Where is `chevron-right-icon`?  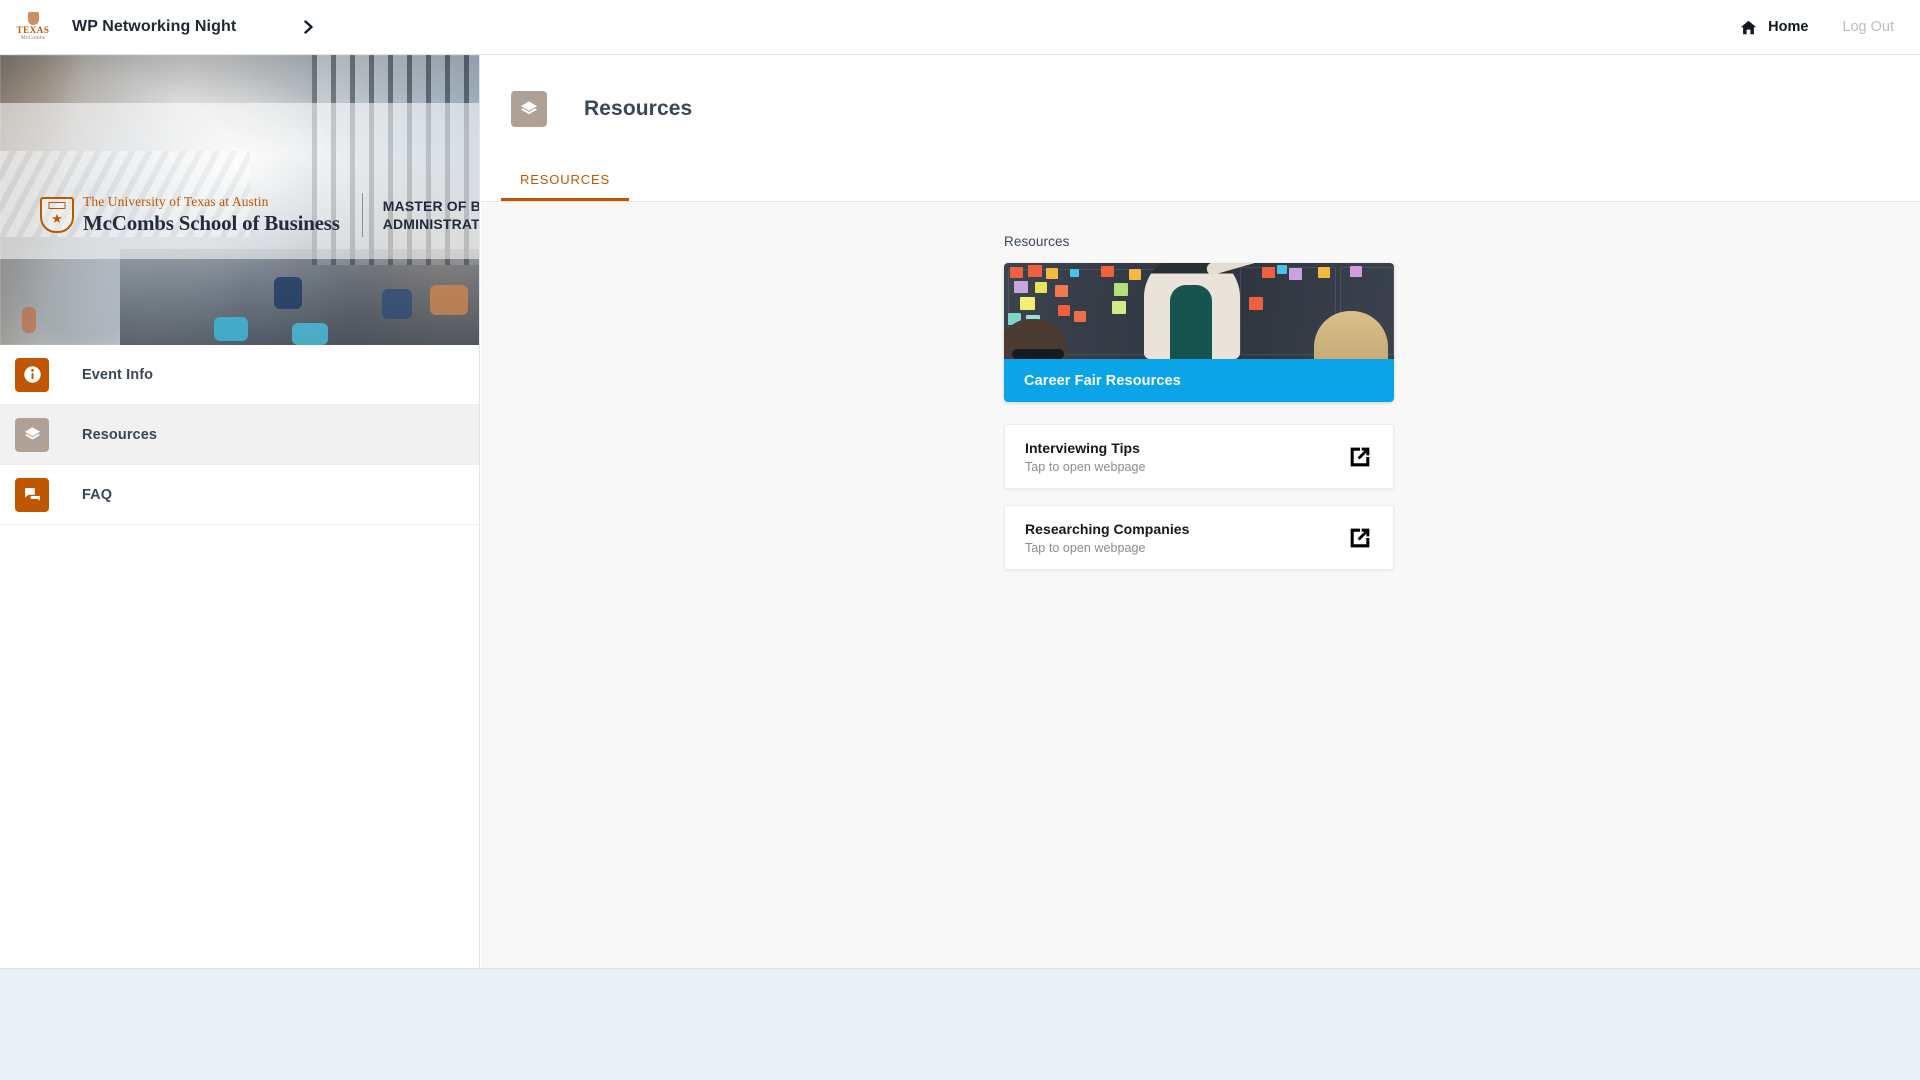
chevron-right-icon is located at coordinates (309, 27).